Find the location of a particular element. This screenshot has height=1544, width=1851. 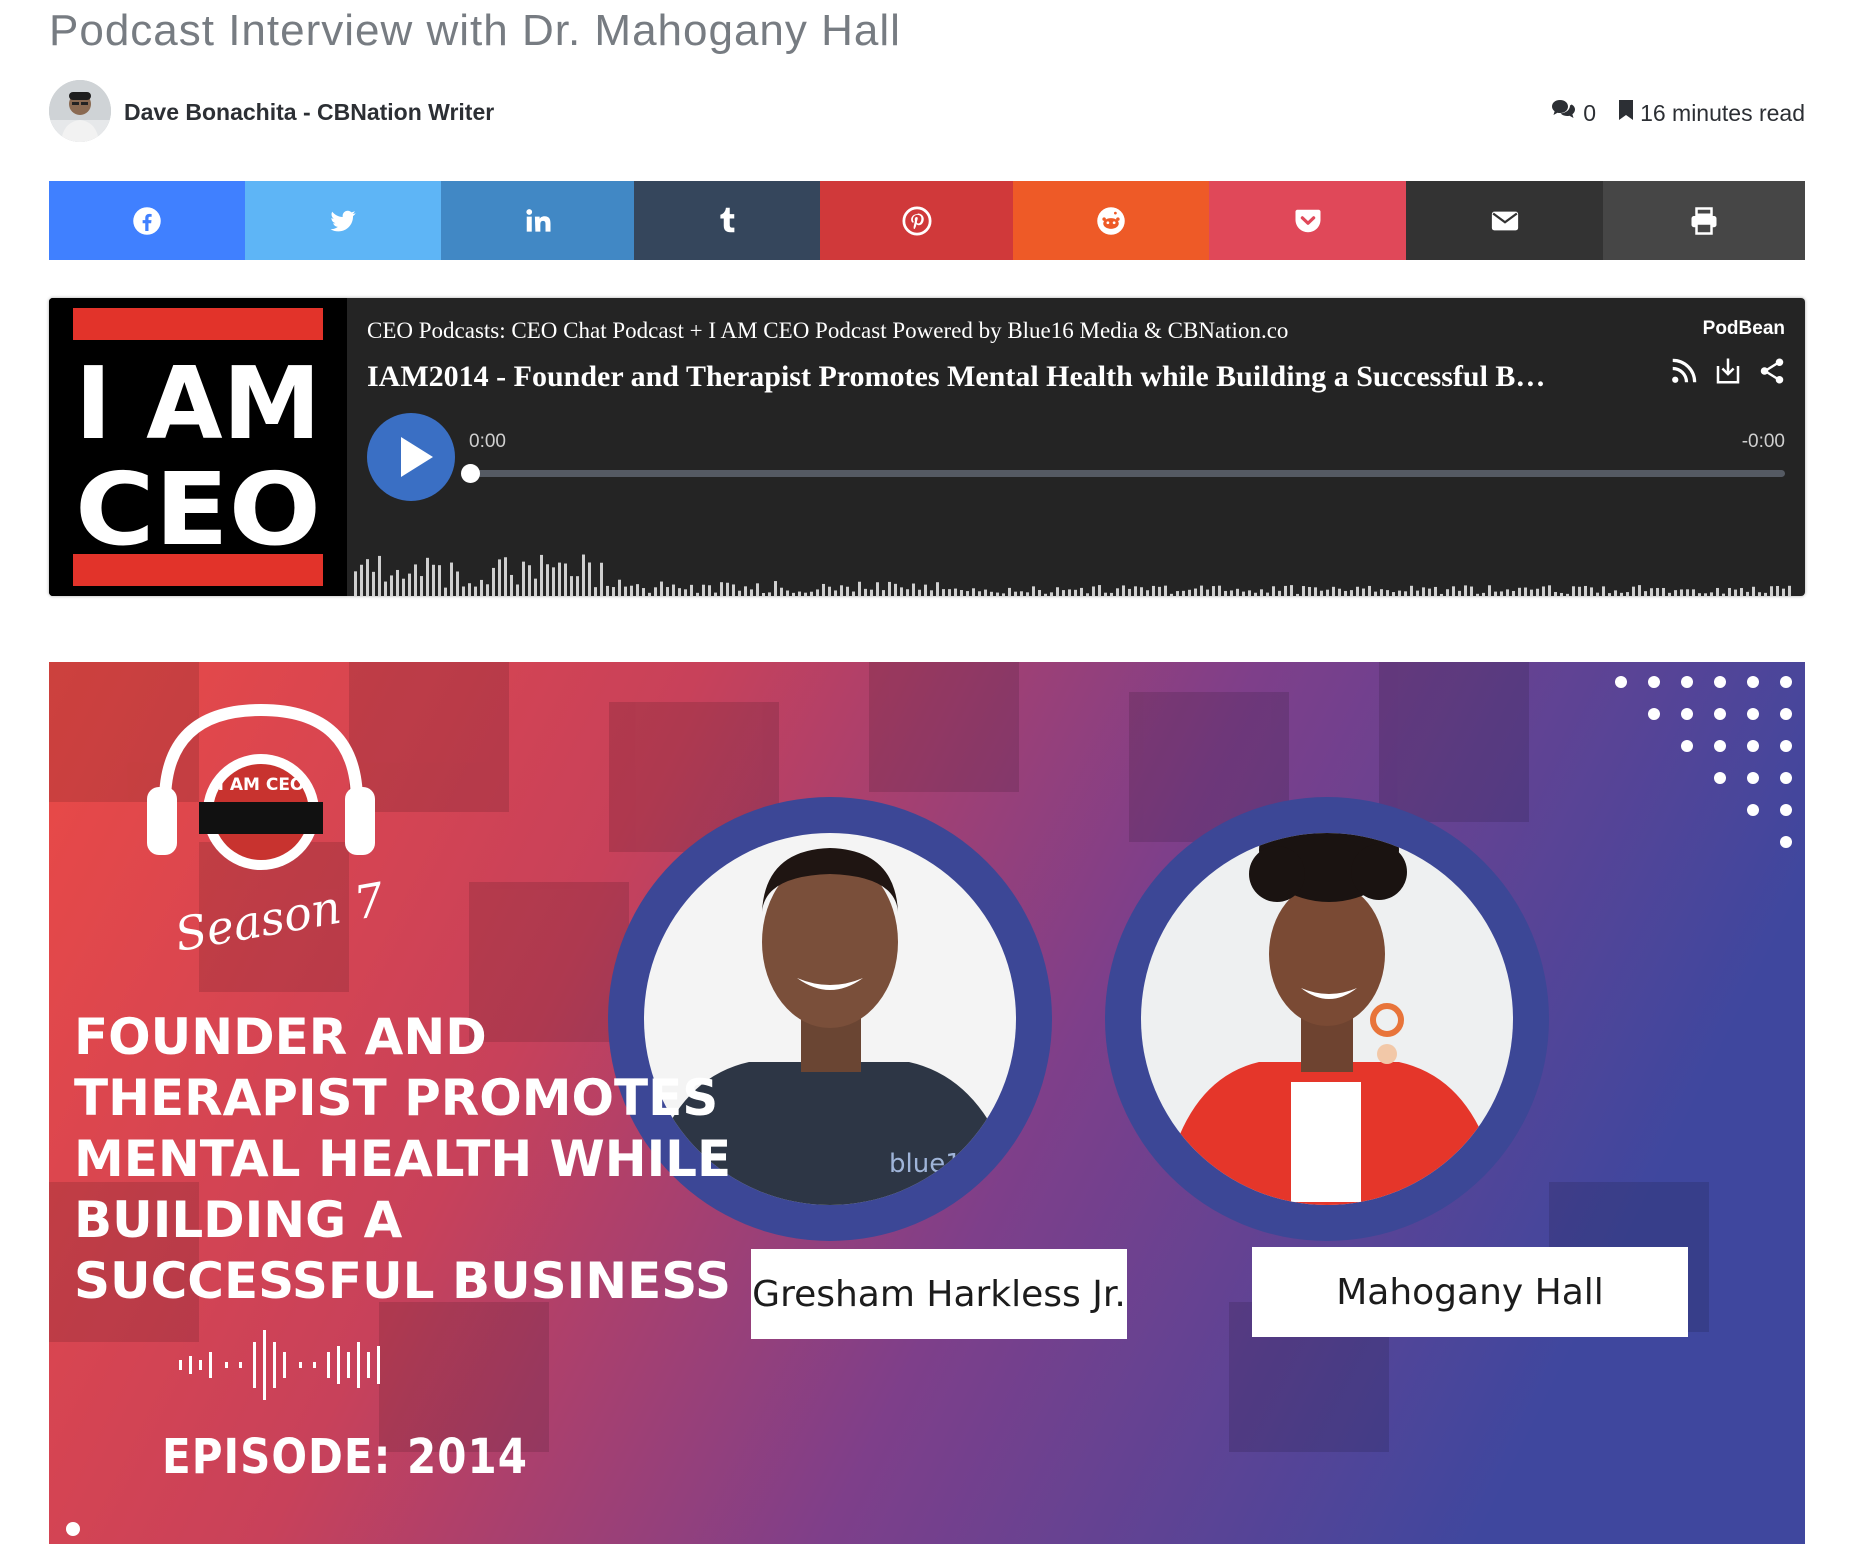

podcast-cover: I AM CEO is located at coordinates (198, 447).